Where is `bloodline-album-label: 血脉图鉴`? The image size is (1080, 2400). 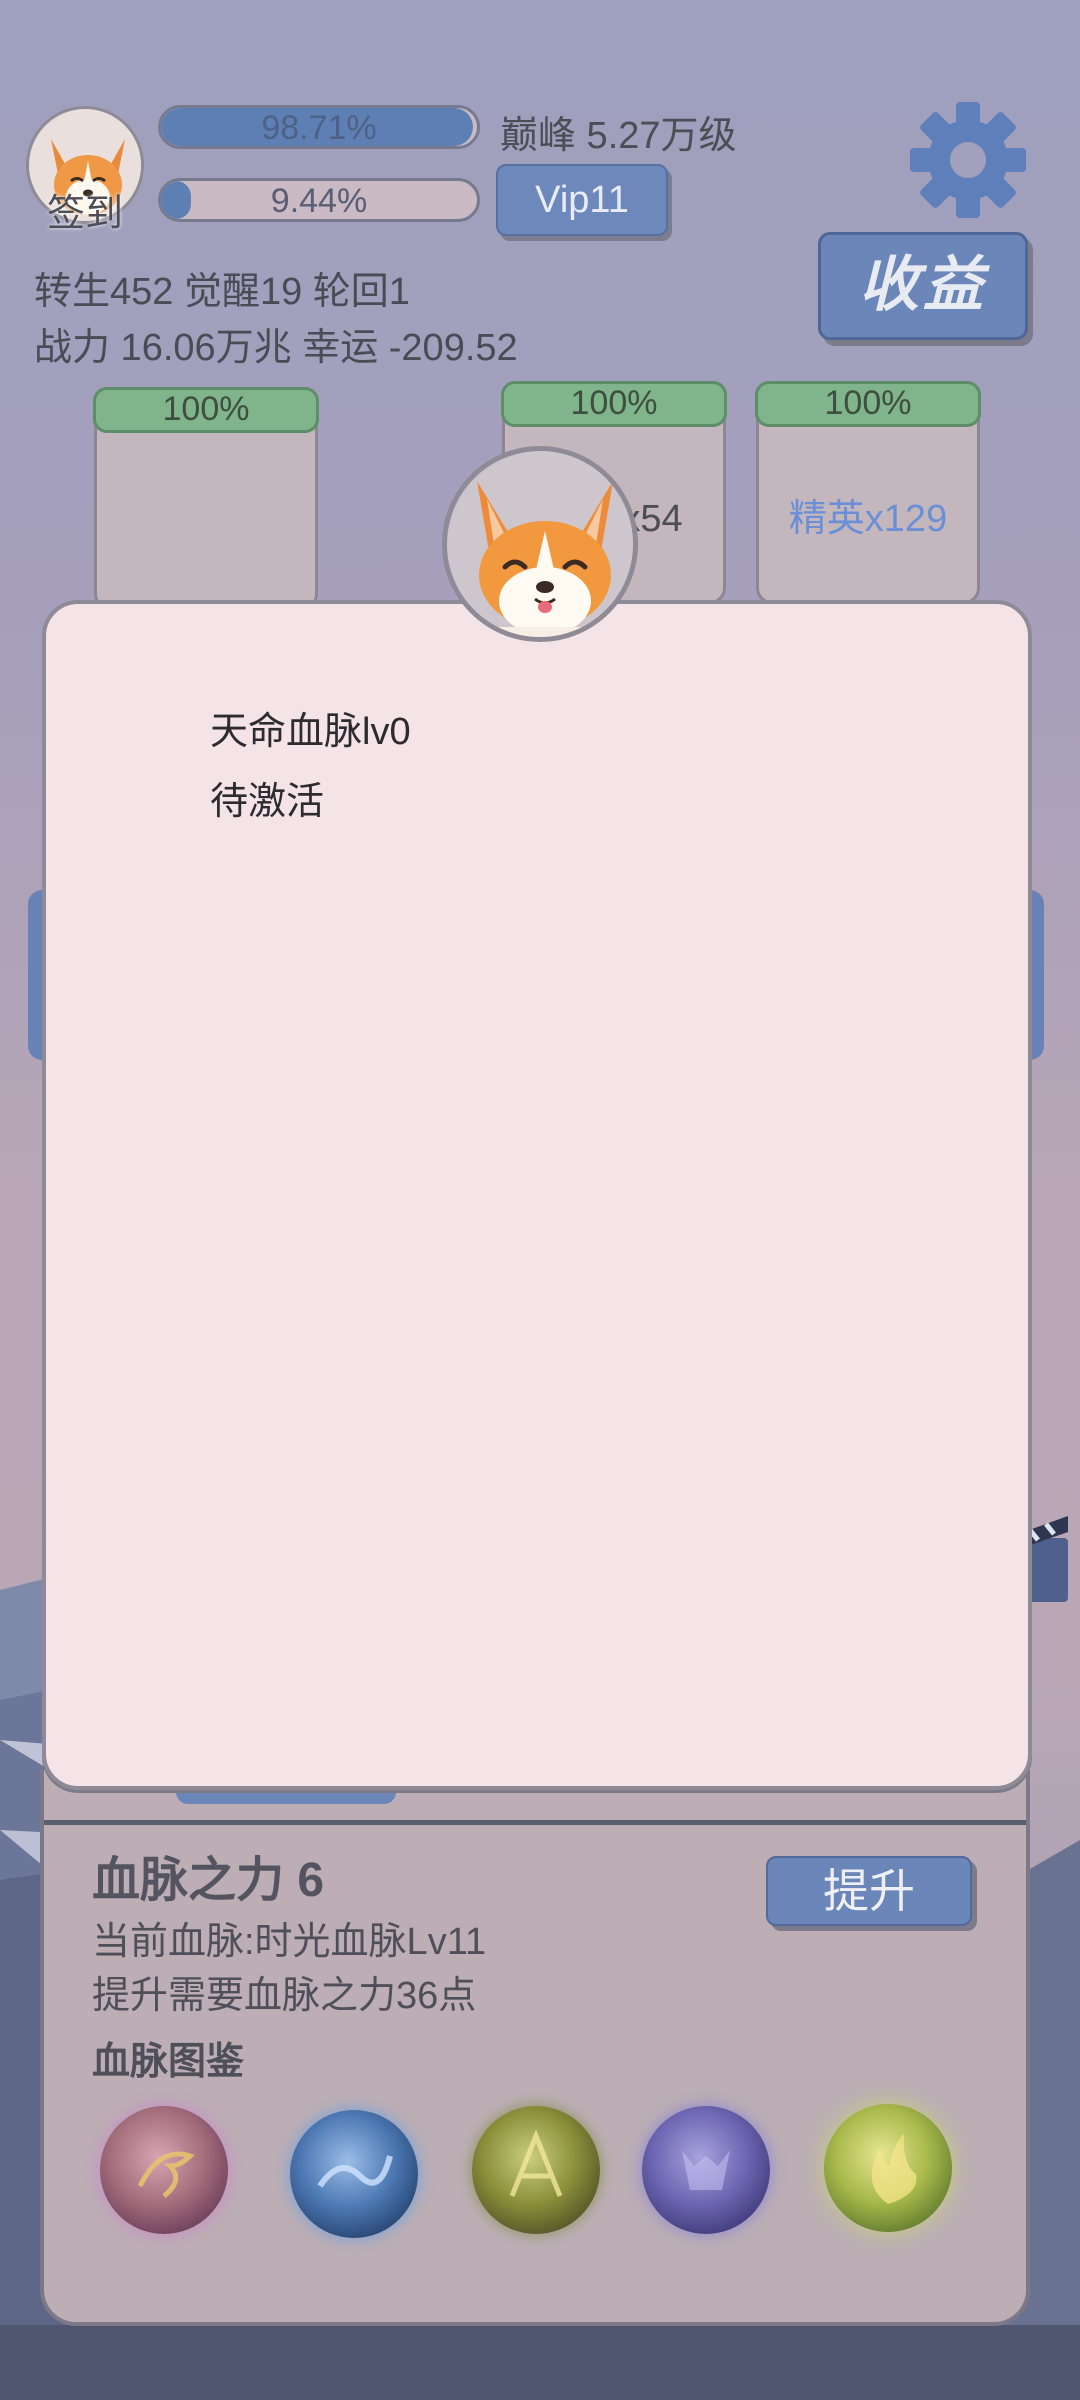
bloodline-album-label: 血脉图鉴 is located at coordinates (168, 2062).